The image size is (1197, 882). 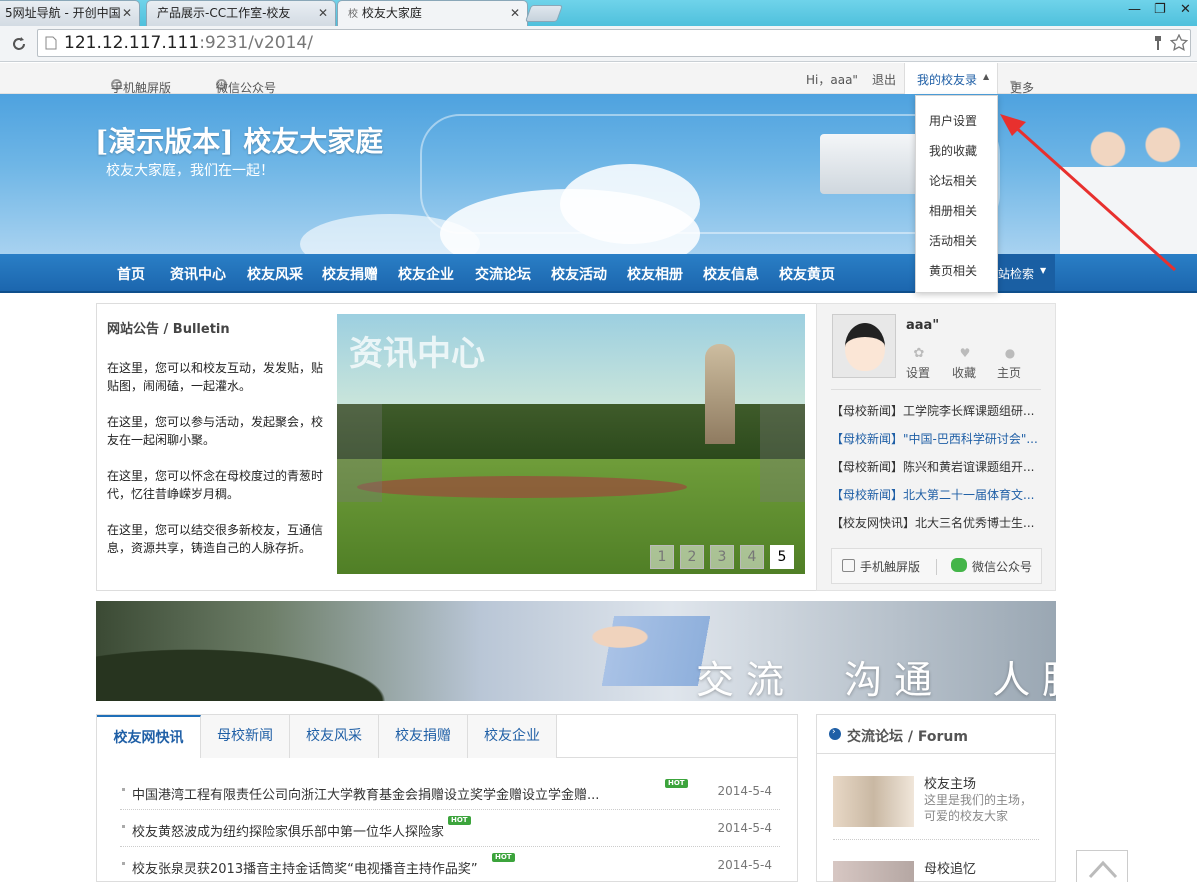 What do you see at coordinates (731, 274) in the screenshot?
I see `nav-info: 校友信息` at bounding box center [731, 274].